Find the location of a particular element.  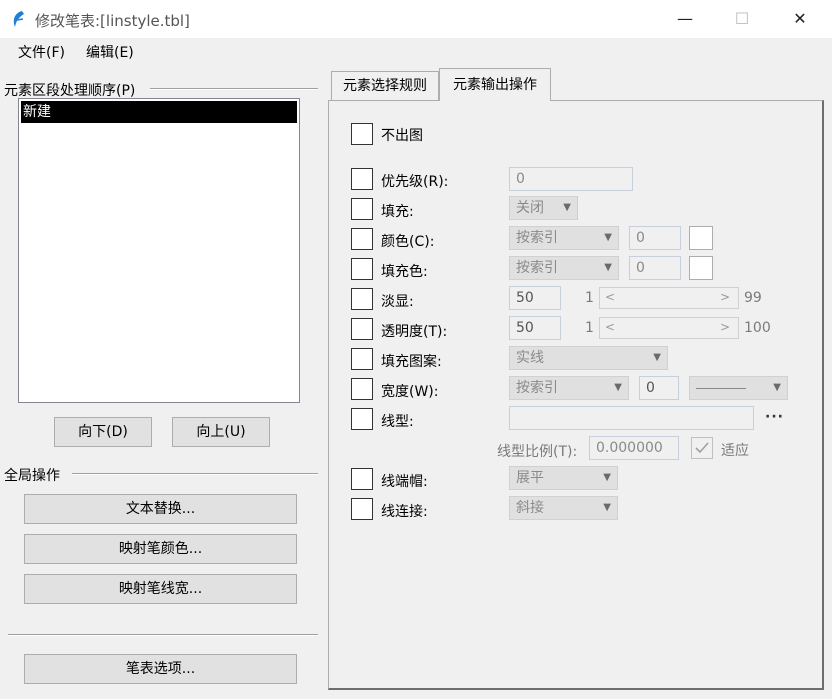

color-checkbox is located at coordinates (362, 239).